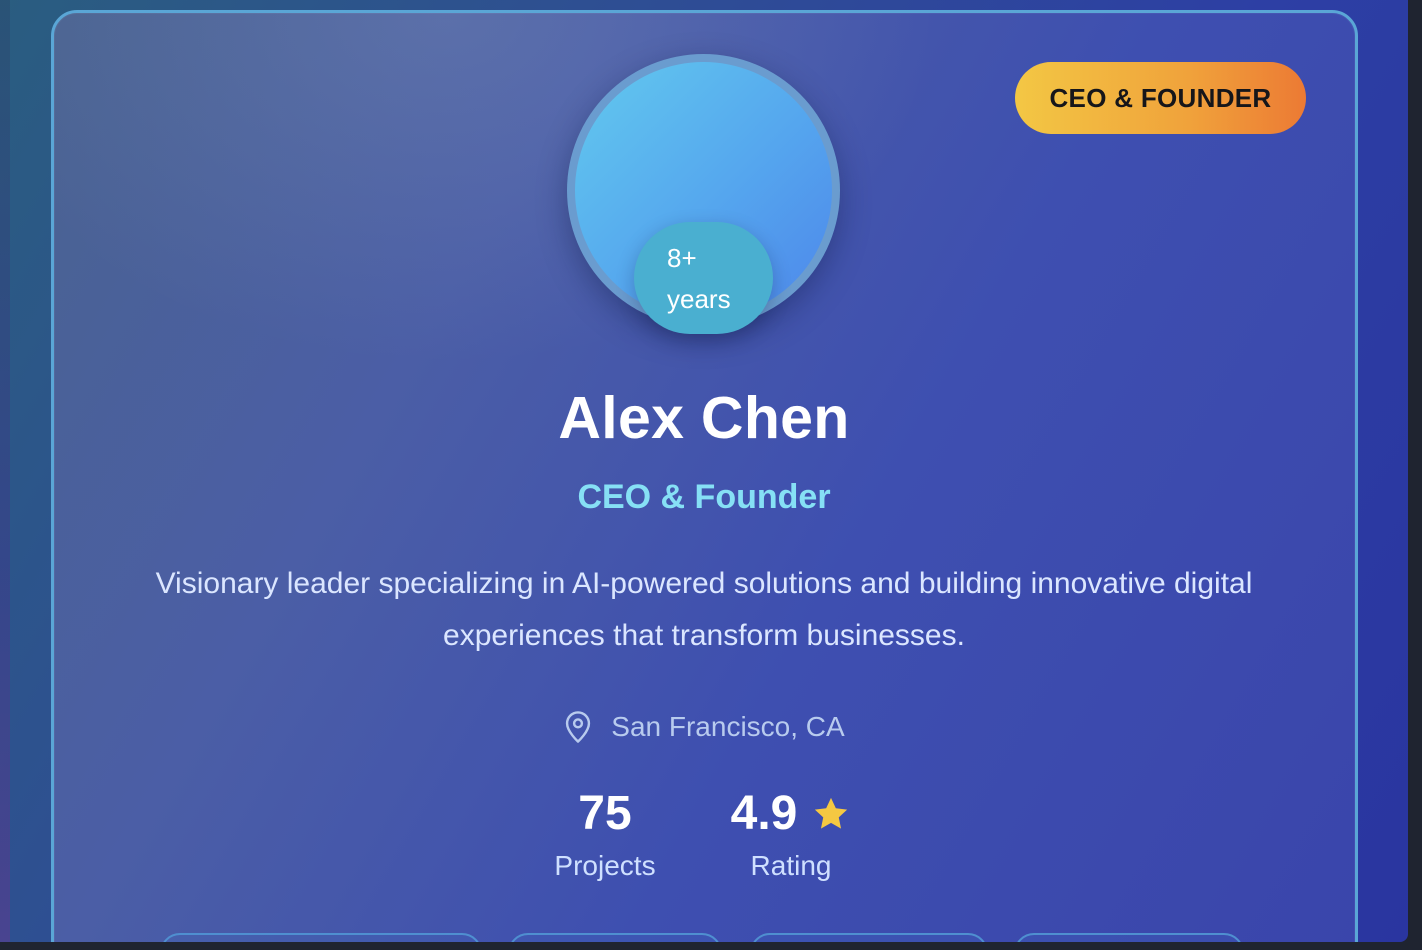 This screenshot has width=1422, height=950. Describe the element at coordinates (791, 865) in the screenshot. I see `rating-label: Rating` at that location.